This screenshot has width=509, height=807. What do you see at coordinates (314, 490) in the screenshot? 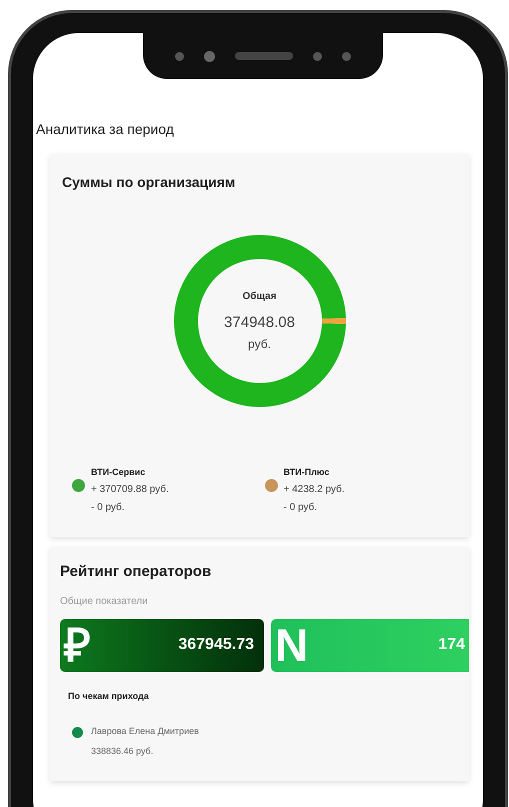
I see `legend-income: + 4238.2 руб.` at bounding box center [314, 490].